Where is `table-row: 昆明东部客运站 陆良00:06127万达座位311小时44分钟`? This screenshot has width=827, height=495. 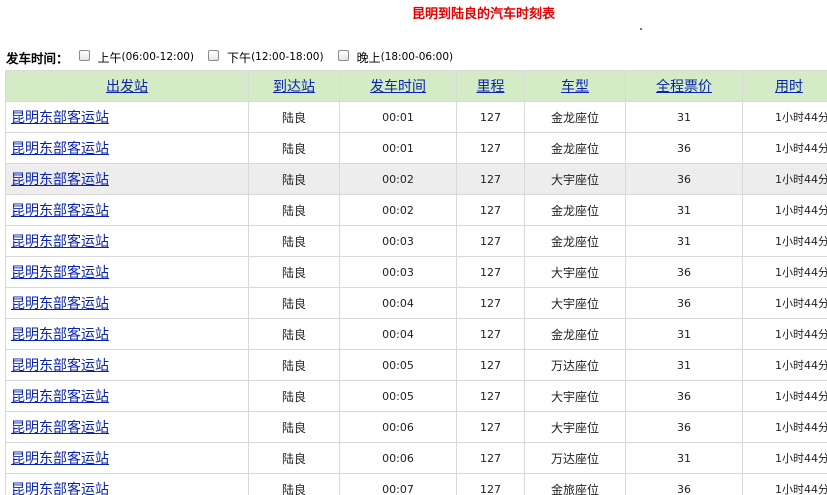
table-row: 昆明东部客运站 陆良00:06127万达座位311小时44分钟 is located at coordinates (416, 458).